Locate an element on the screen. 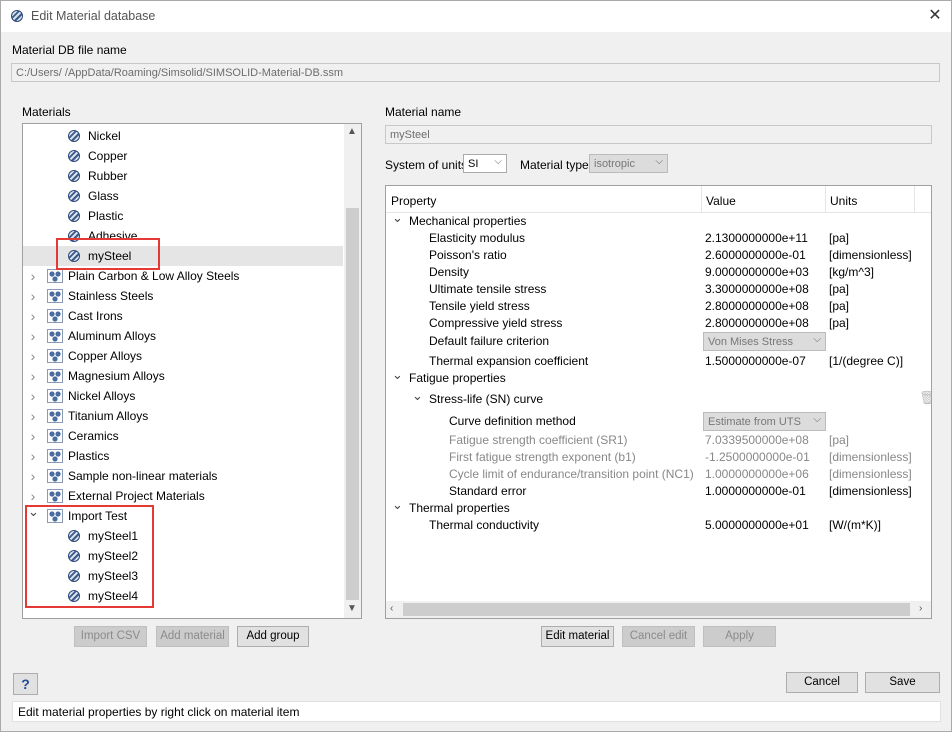 The image size is (952, 732). property-name: Poisson's ratio is located at coordinates (468, 255).